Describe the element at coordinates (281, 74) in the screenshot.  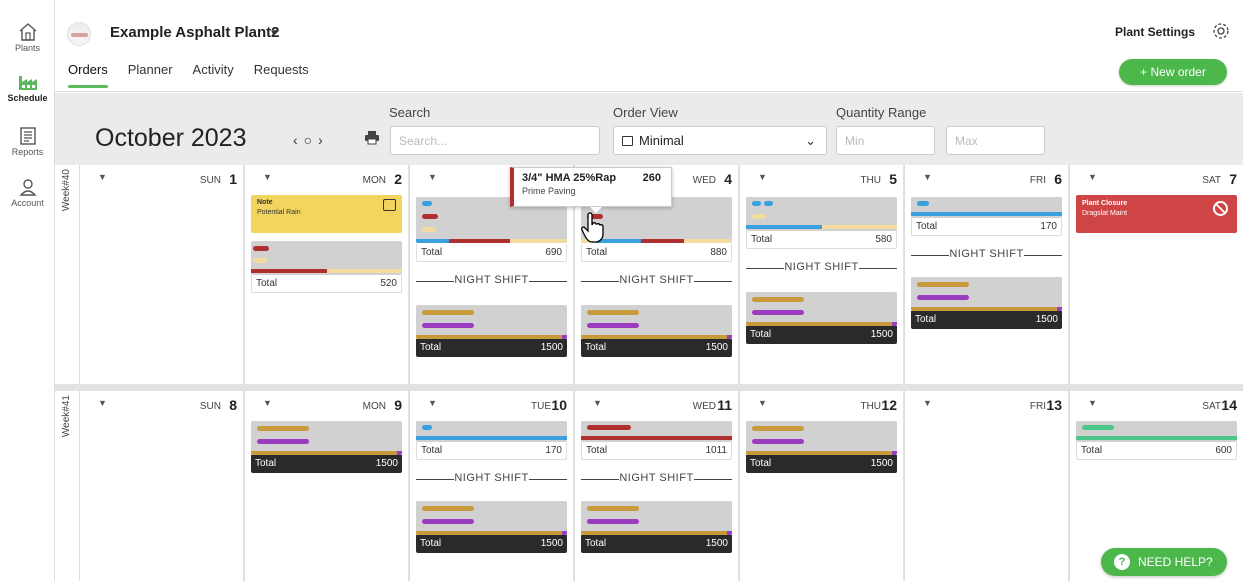
I see `tab-requests: Requests` at that location.